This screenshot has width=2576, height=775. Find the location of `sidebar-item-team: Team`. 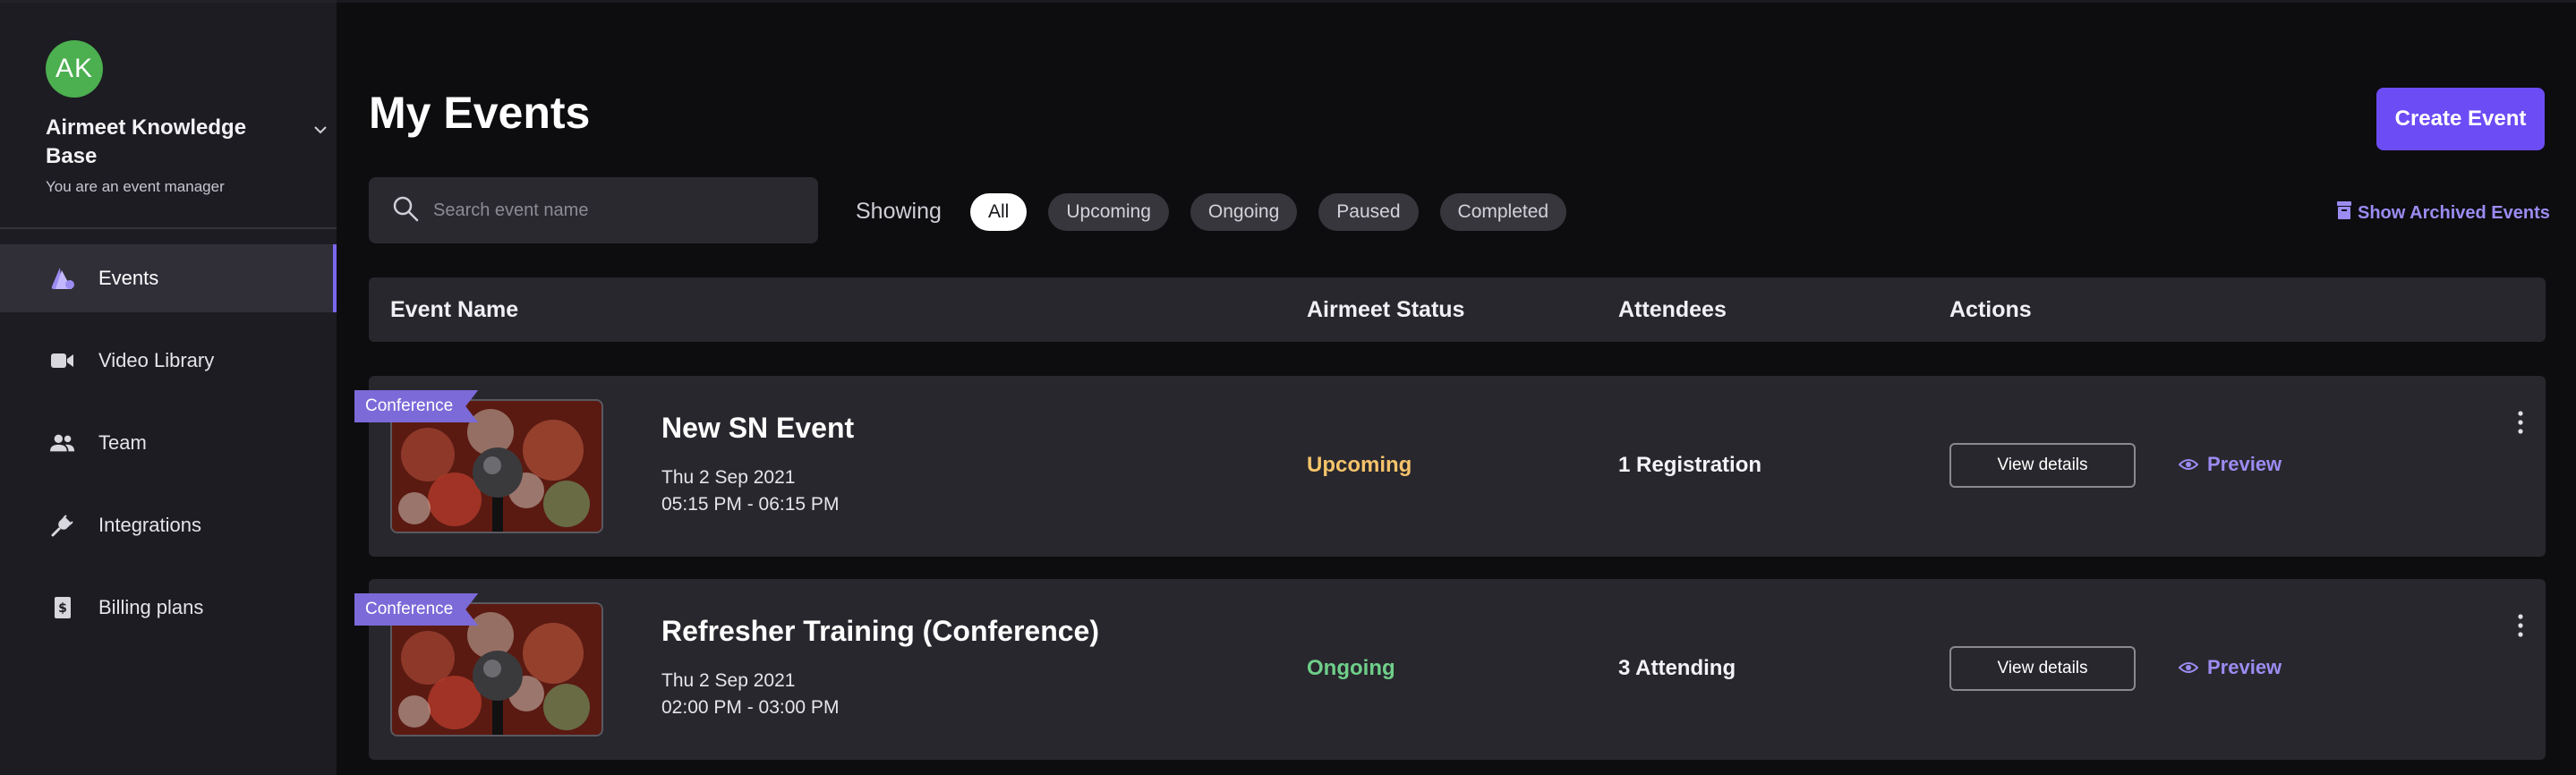

sidebar-item-team: Team is located at coordinates (168, 443).